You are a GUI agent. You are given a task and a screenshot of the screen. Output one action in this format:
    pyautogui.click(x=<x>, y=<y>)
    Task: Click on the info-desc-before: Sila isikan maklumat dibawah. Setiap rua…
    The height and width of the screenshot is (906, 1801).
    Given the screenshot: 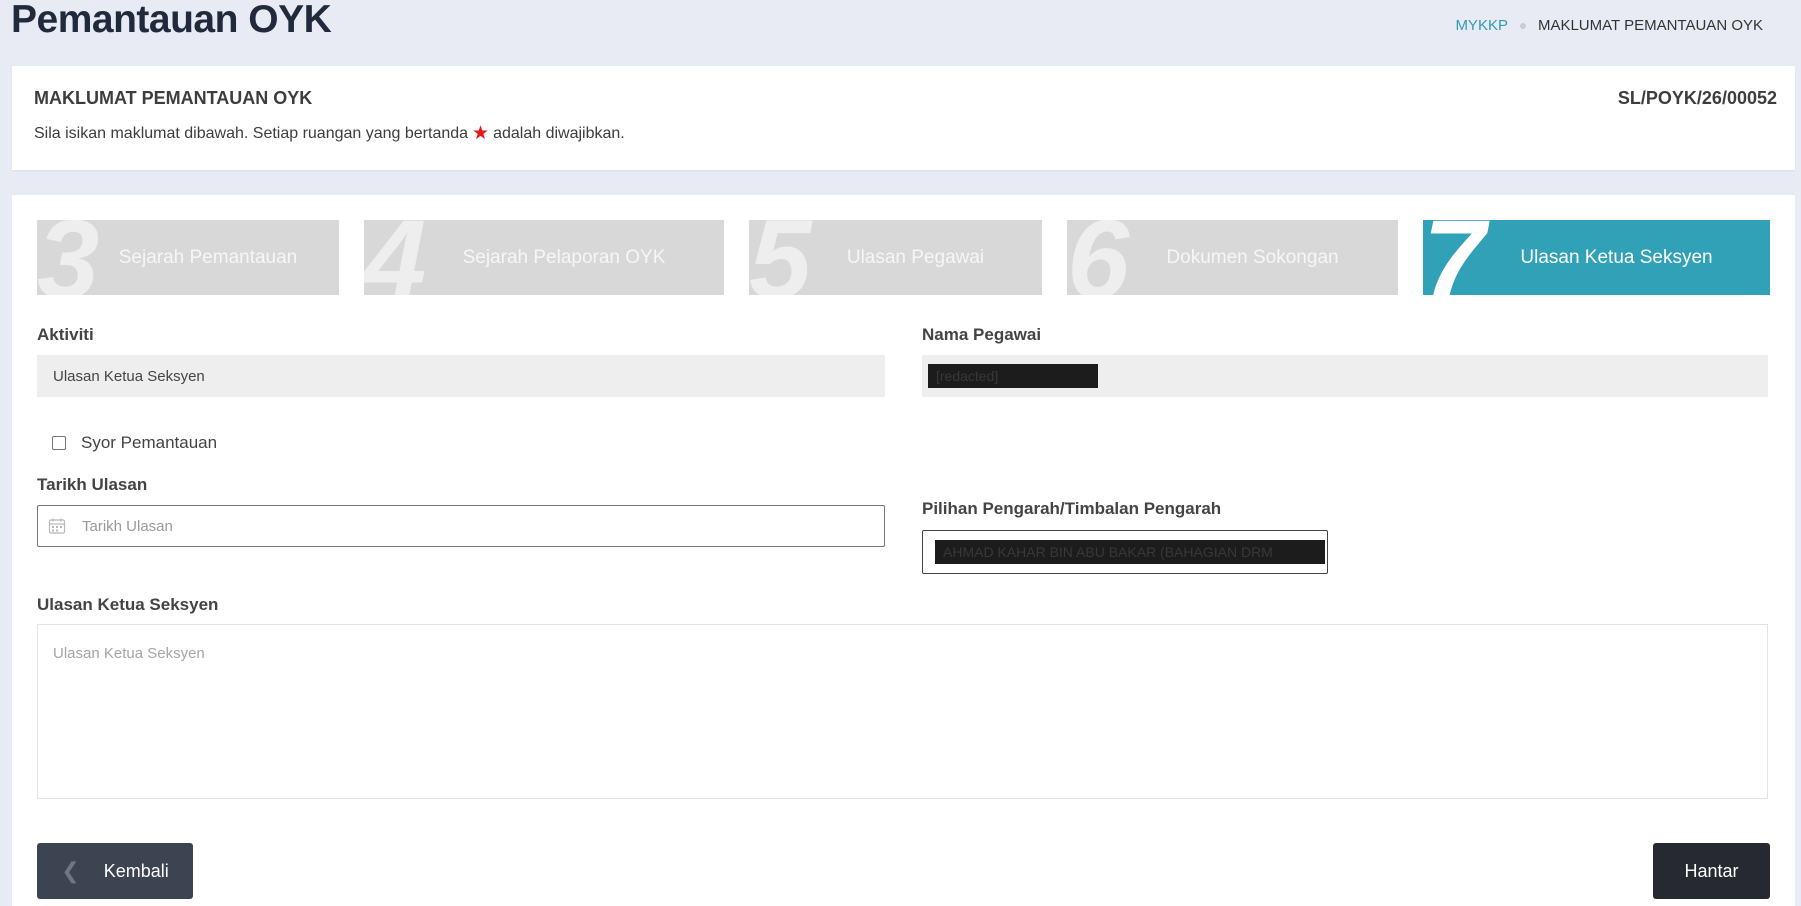 What is the action you would take?
    pyautogui.click(x=251, y=133)
    